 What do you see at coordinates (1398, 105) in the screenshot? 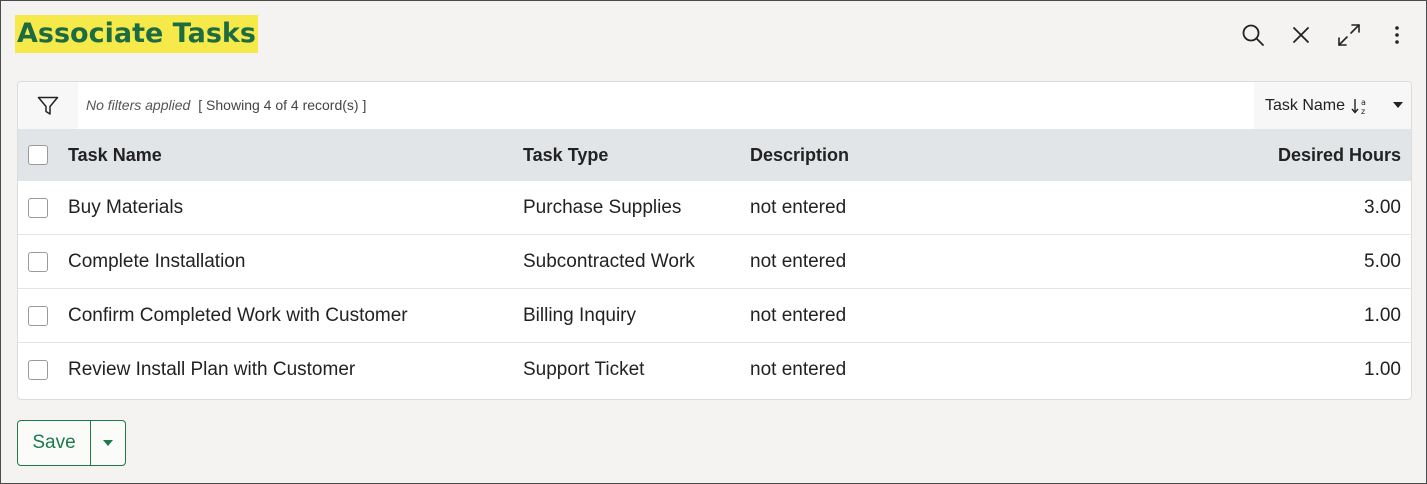
I see `sort-caret-icon` at bounding box center [1398, 105].